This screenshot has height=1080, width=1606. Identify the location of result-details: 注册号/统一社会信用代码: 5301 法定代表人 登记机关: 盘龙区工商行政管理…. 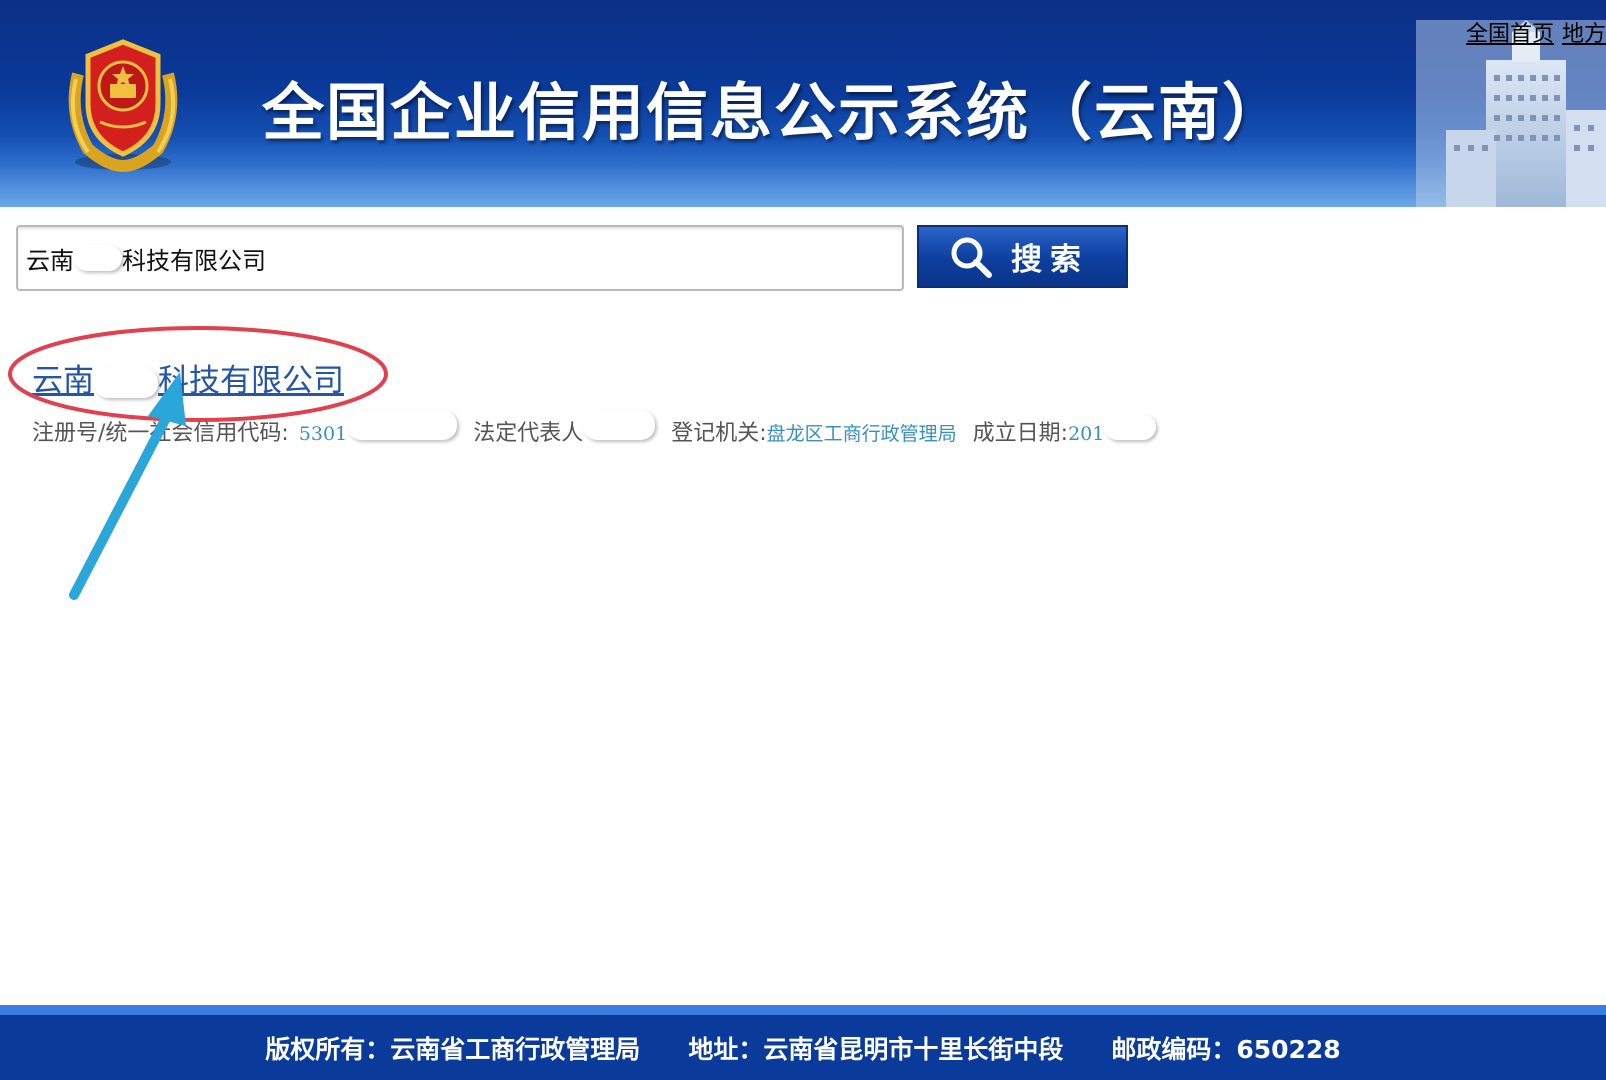
(594, 428).